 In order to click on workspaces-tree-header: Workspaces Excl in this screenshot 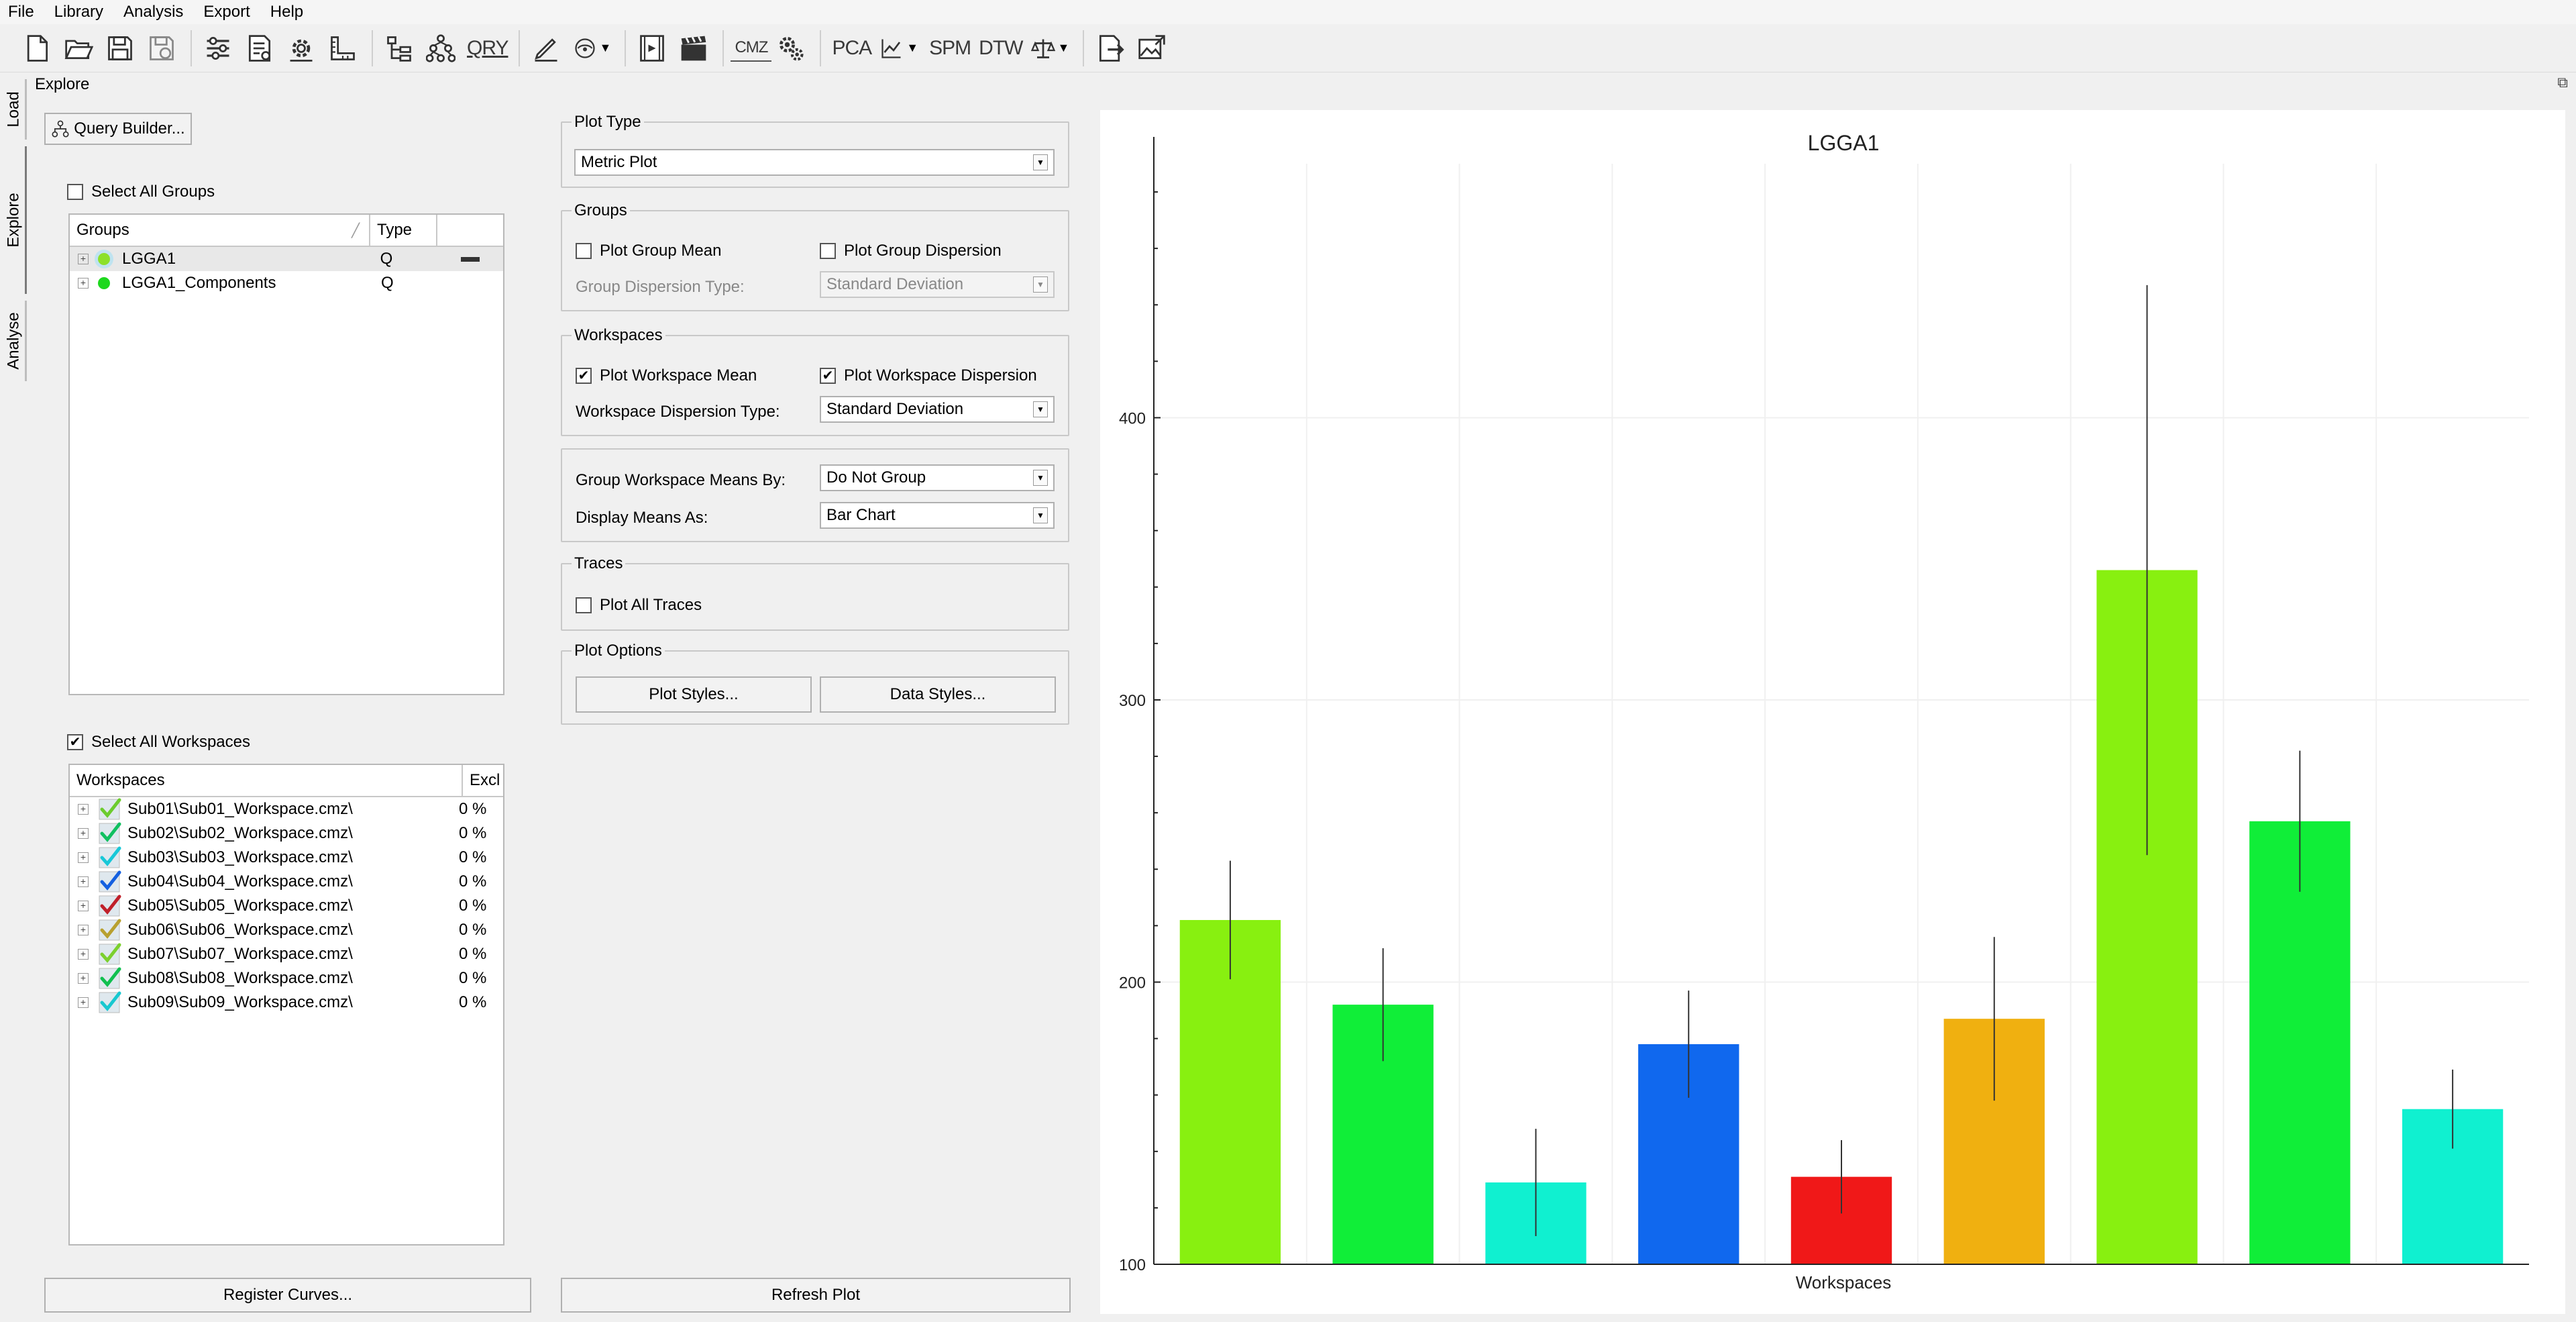, I will do `click(286, 781)`.